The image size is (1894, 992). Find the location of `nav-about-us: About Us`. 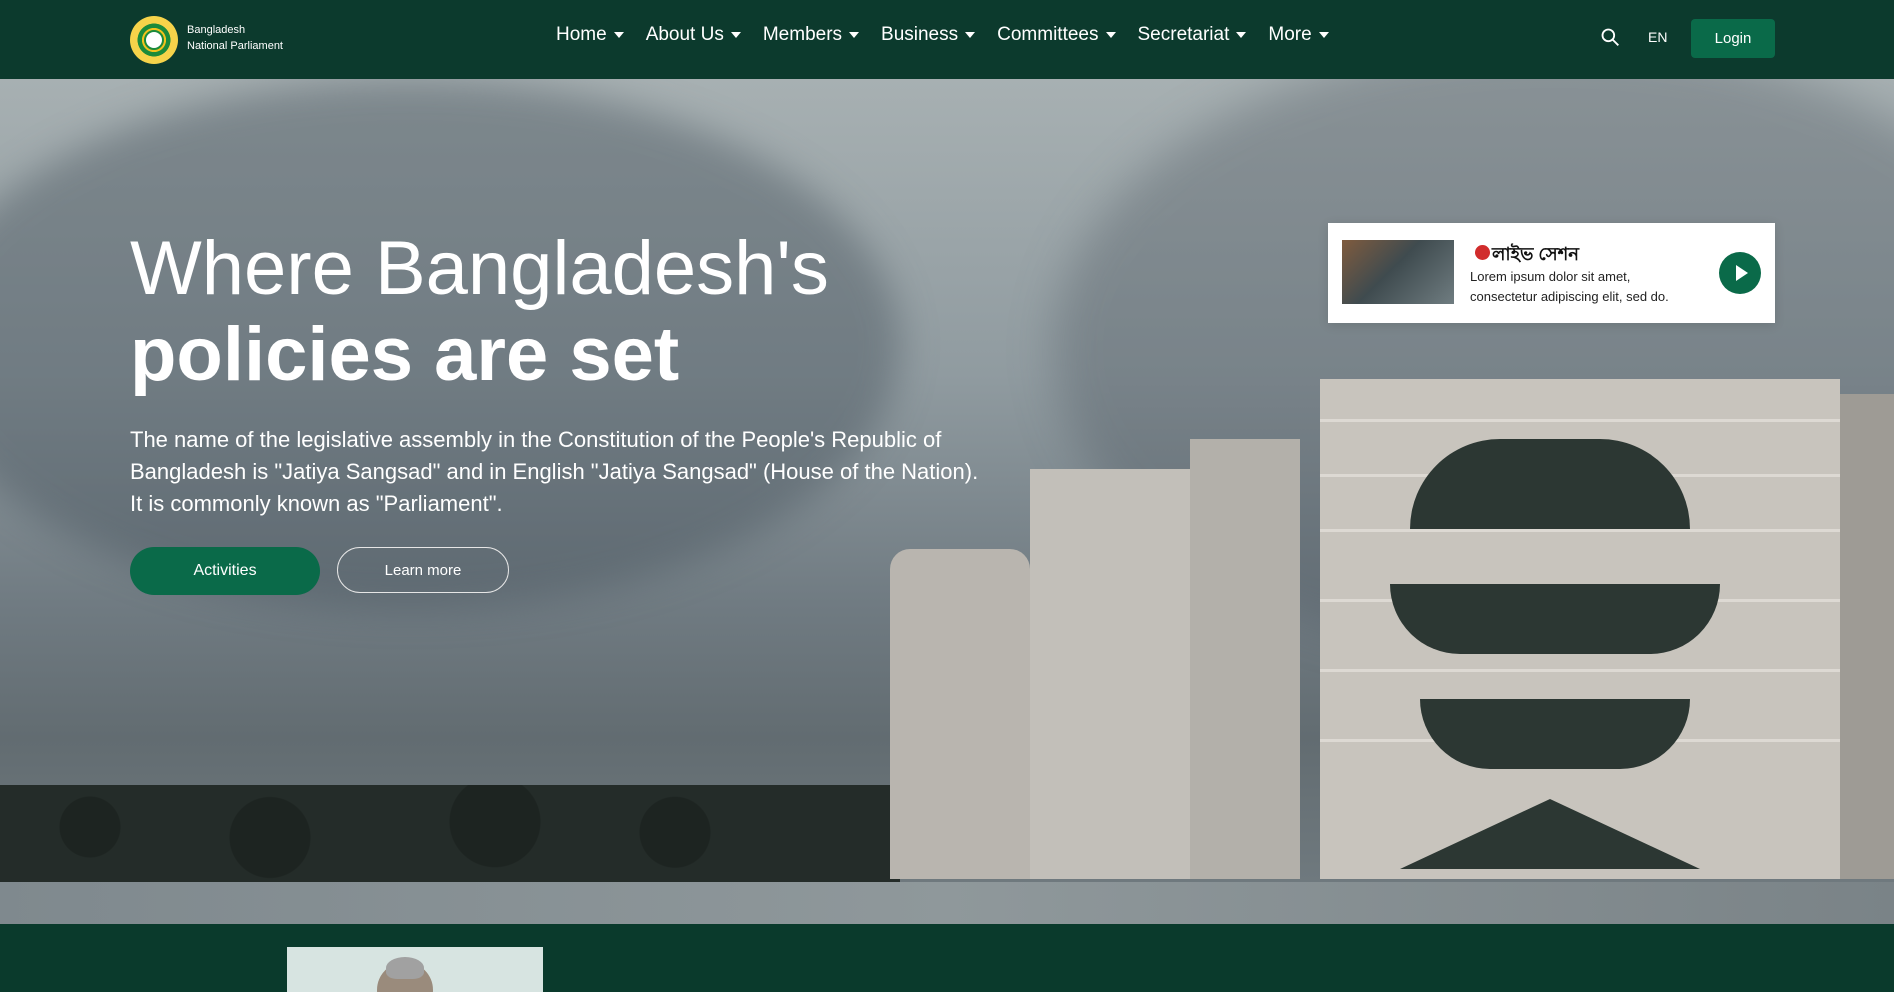

nav-about-us: About Us is located at coordinates (693, 35).